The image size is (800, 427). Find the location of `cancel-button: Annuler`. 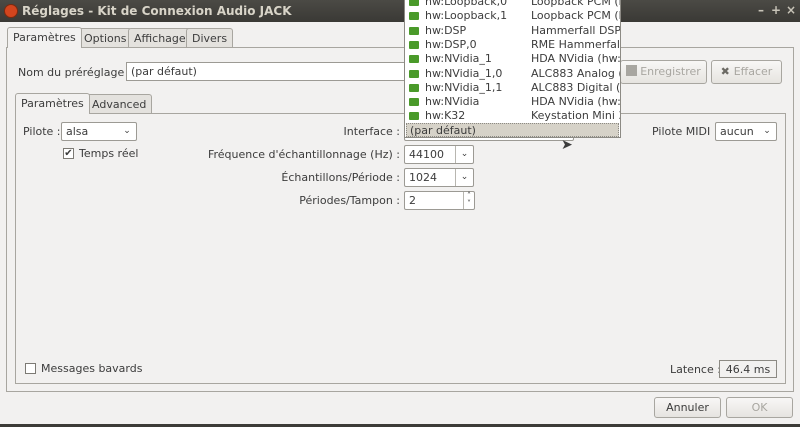

cancel-button: Annuler is located at coordinates (687, 407).